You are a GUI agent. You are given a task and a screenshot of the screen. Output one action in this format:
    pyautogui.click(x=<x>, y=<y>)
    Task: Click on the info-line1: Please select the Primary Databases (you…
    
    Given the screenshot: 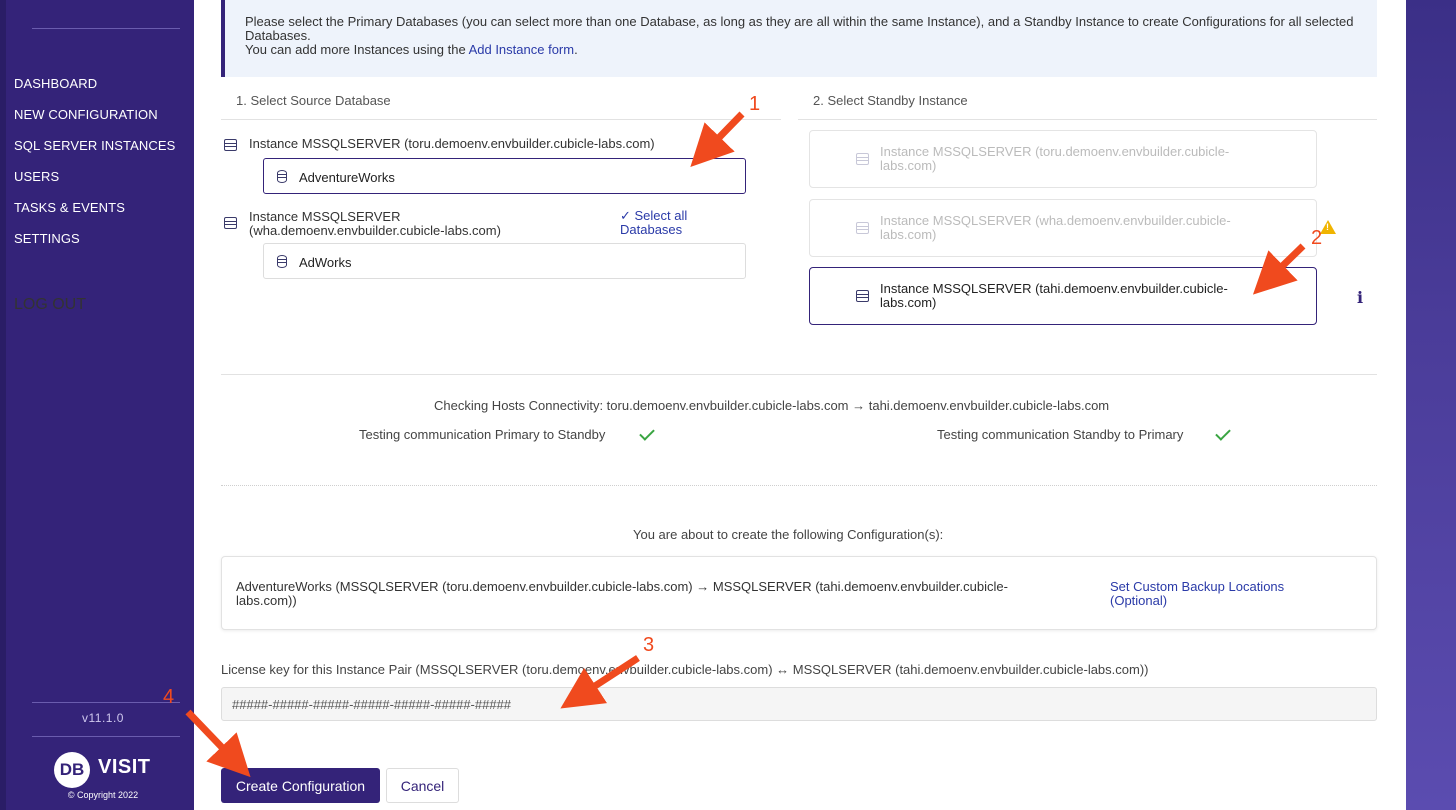 What is the action you would take?
    pyautogui.click(x=799, y=28)
    